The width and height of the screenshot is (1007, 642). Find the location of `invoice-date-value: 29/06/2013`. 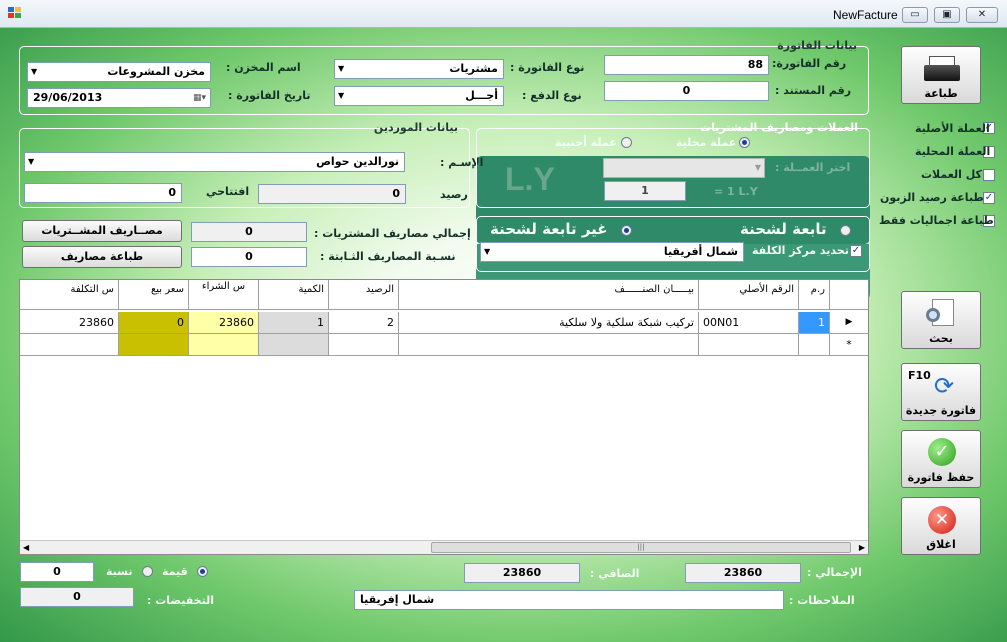

invoice-date-value: 29/06/2013 is located at coordinates (68, 97).